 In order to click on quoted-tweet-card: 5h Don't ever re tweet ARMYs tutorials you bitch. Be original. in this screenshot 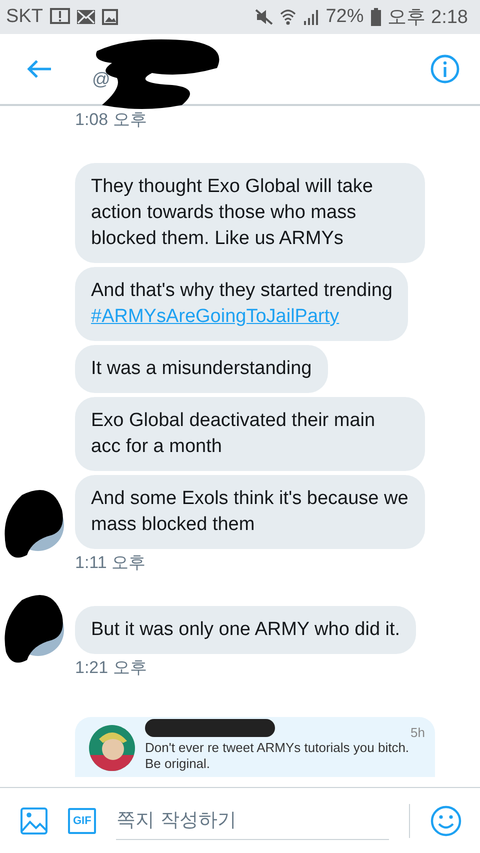, I will do `click(255, 747)`.